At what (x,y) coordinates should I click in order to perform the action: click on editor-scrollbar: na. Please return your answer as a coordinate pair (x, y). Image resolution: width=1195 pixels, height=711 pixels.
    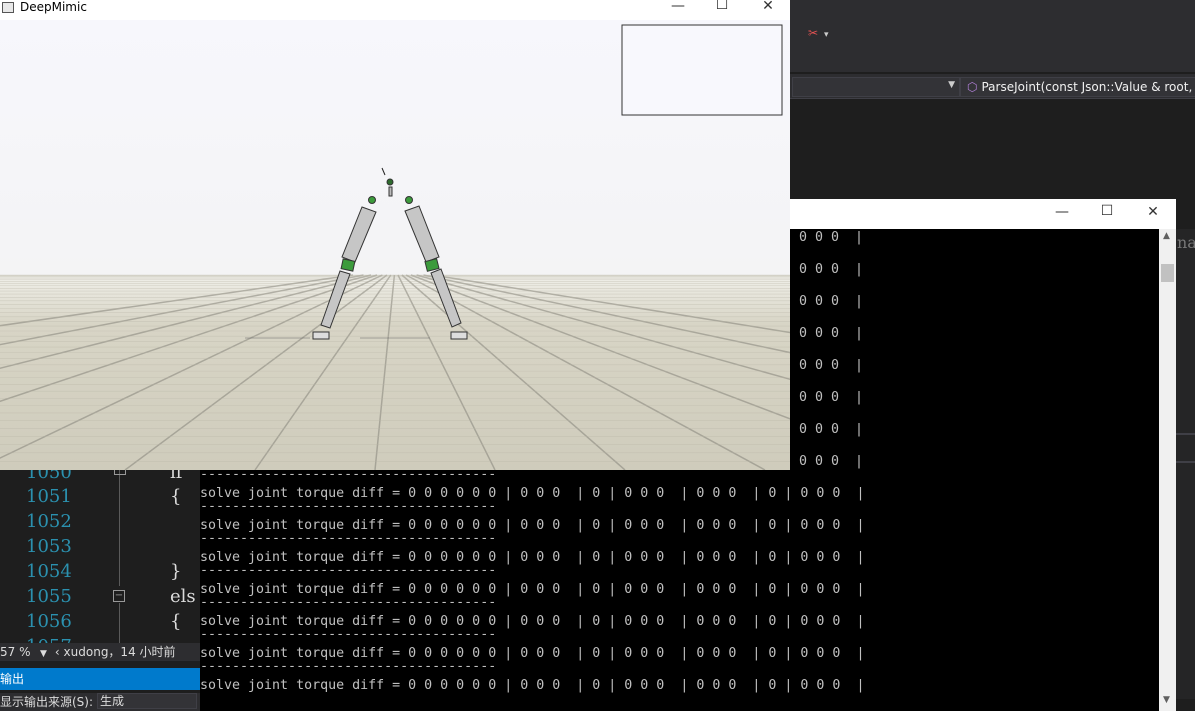
    Looking at the image, I should click on (1185, 464).